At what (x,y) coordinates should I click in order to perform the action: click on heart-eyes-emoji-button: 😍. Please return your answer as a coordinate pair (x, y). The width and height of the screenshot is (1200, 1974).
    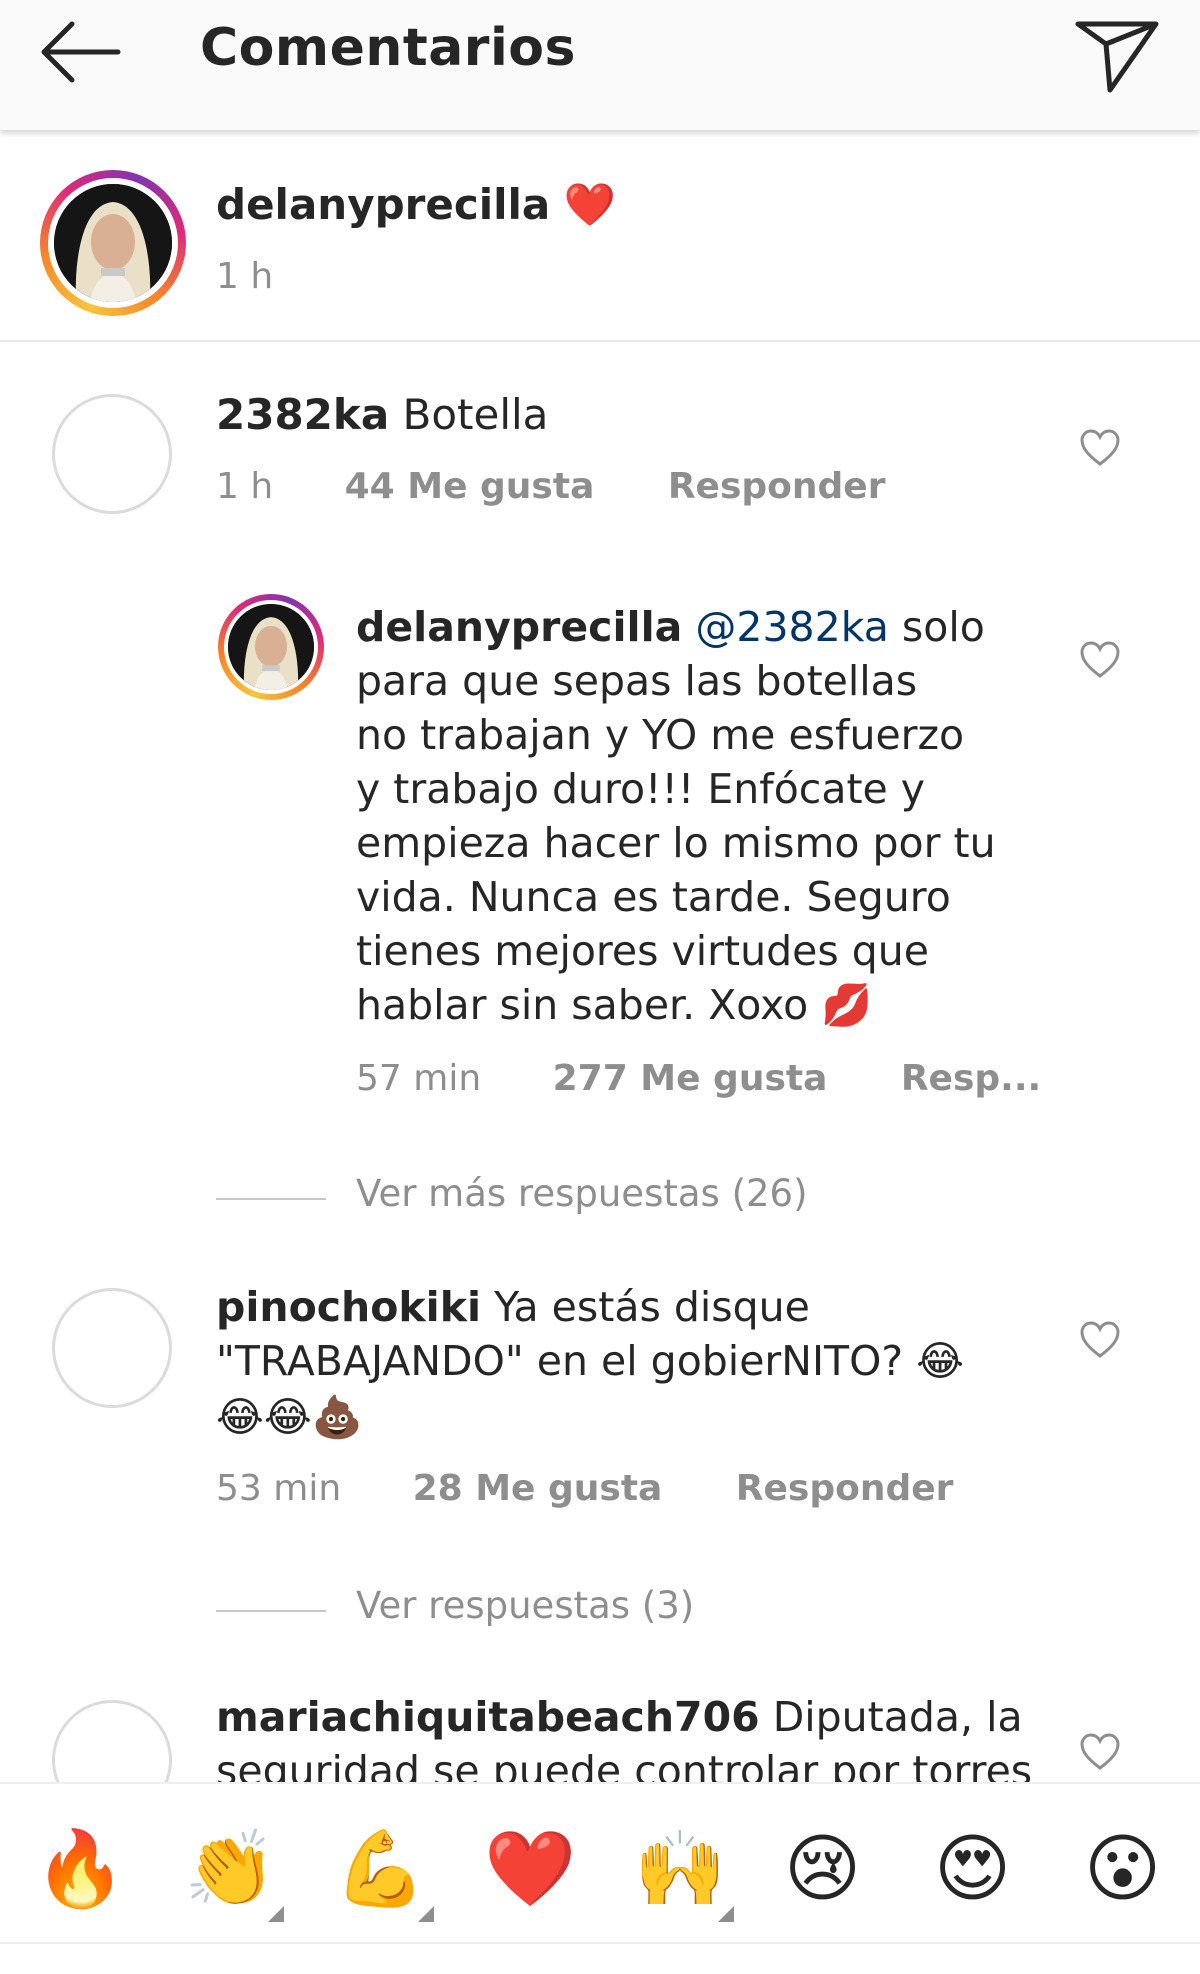
    Looking at the image, I should click on (972, 1869).